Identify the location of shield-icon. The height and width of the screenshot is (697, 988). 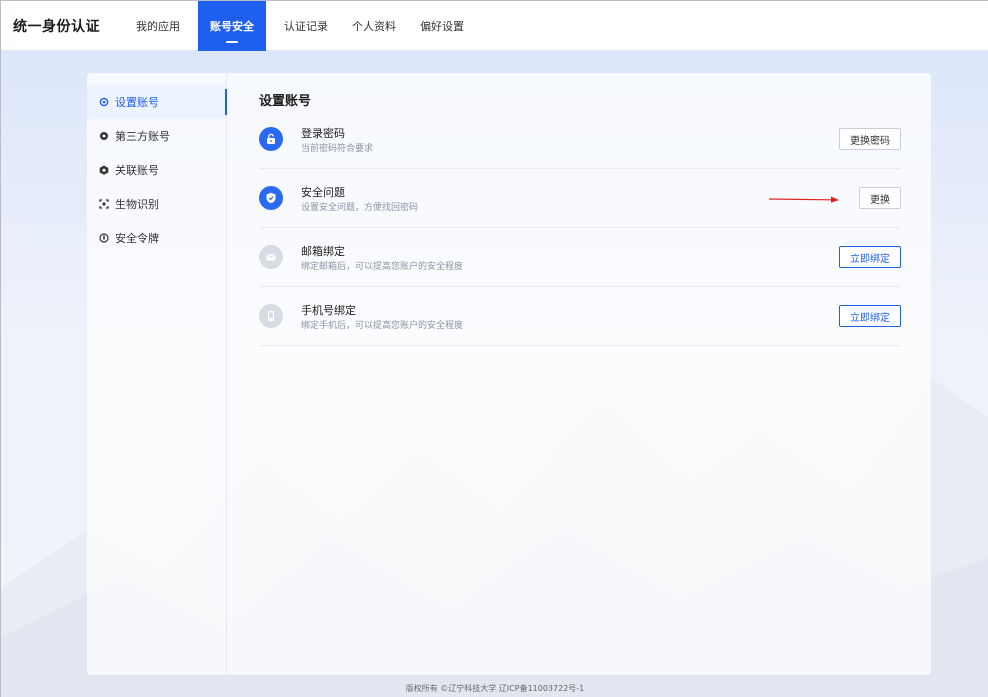
(271, 198).